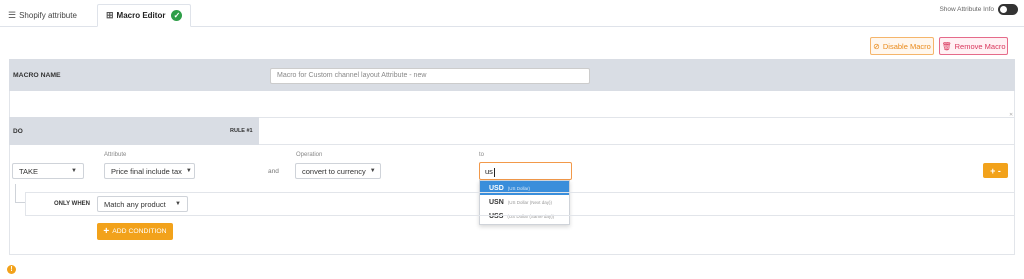 The image size is (1024, 279). What do you see at coordinates (48, 171) in the screenshot?
I see `action-select: TAKE ▼` at bounding box center [48, 171].